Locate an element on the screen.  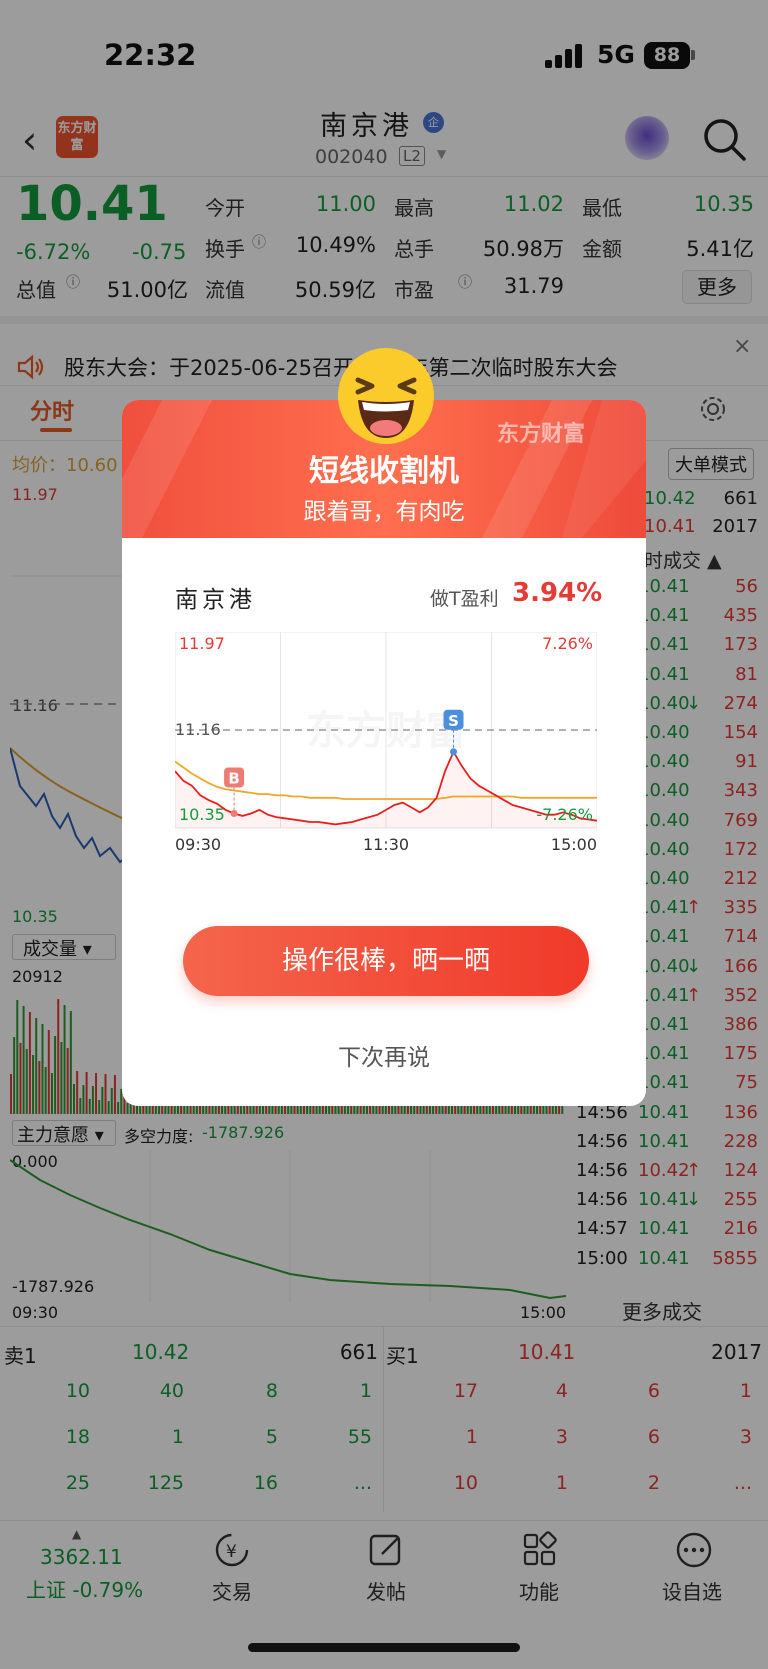
profit-value: 3.94% is located at coordinates (557, 593).